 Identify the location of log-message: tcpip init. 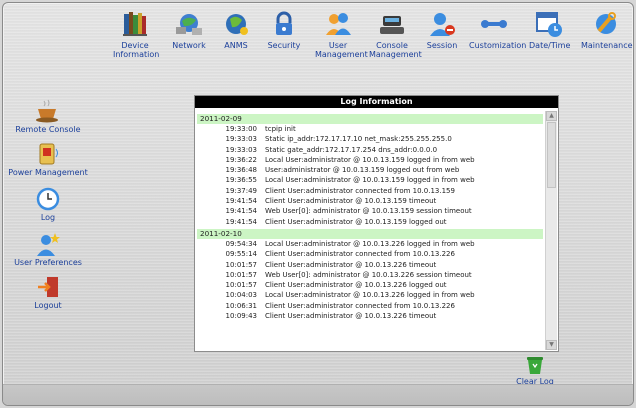
(280, 129).